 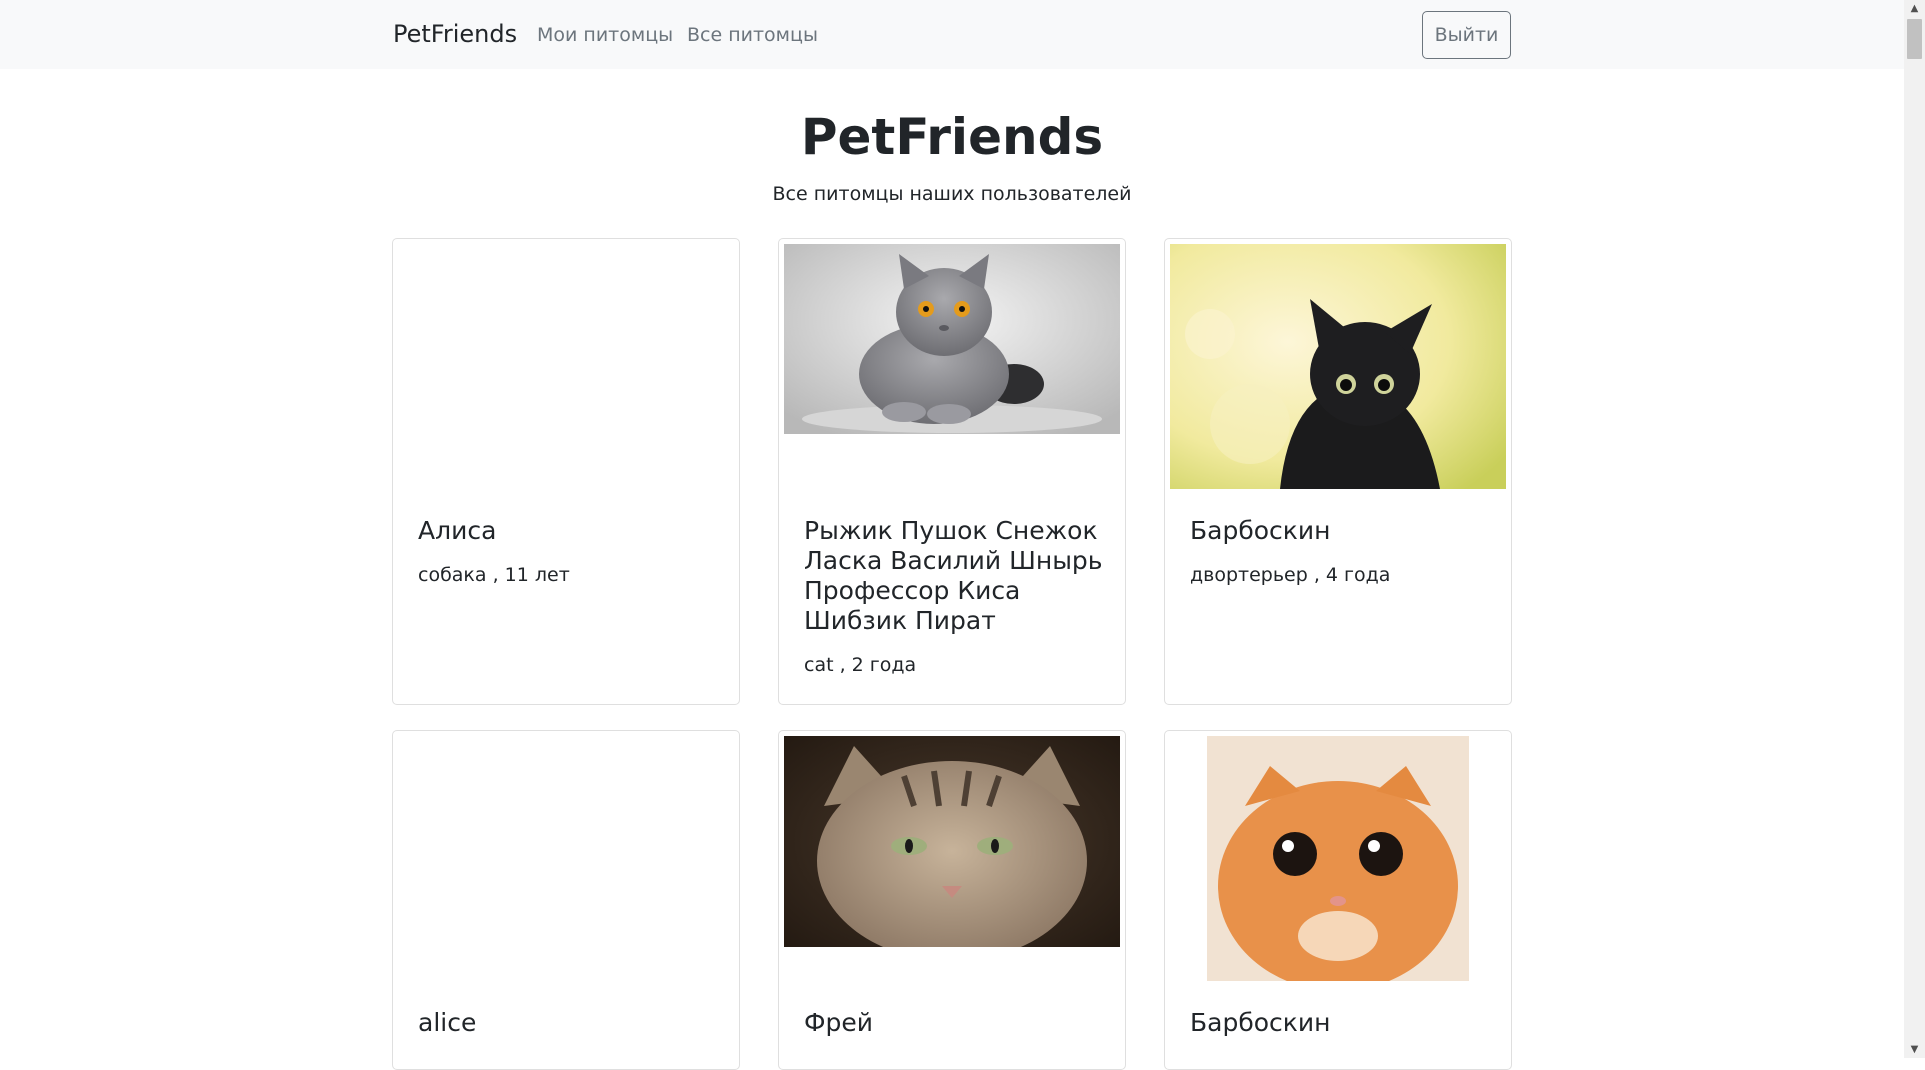 What do you see at coordinates (447, 1022) in the screenshot?
I see `pet-name: alice` at bounding box center [447, 1022].